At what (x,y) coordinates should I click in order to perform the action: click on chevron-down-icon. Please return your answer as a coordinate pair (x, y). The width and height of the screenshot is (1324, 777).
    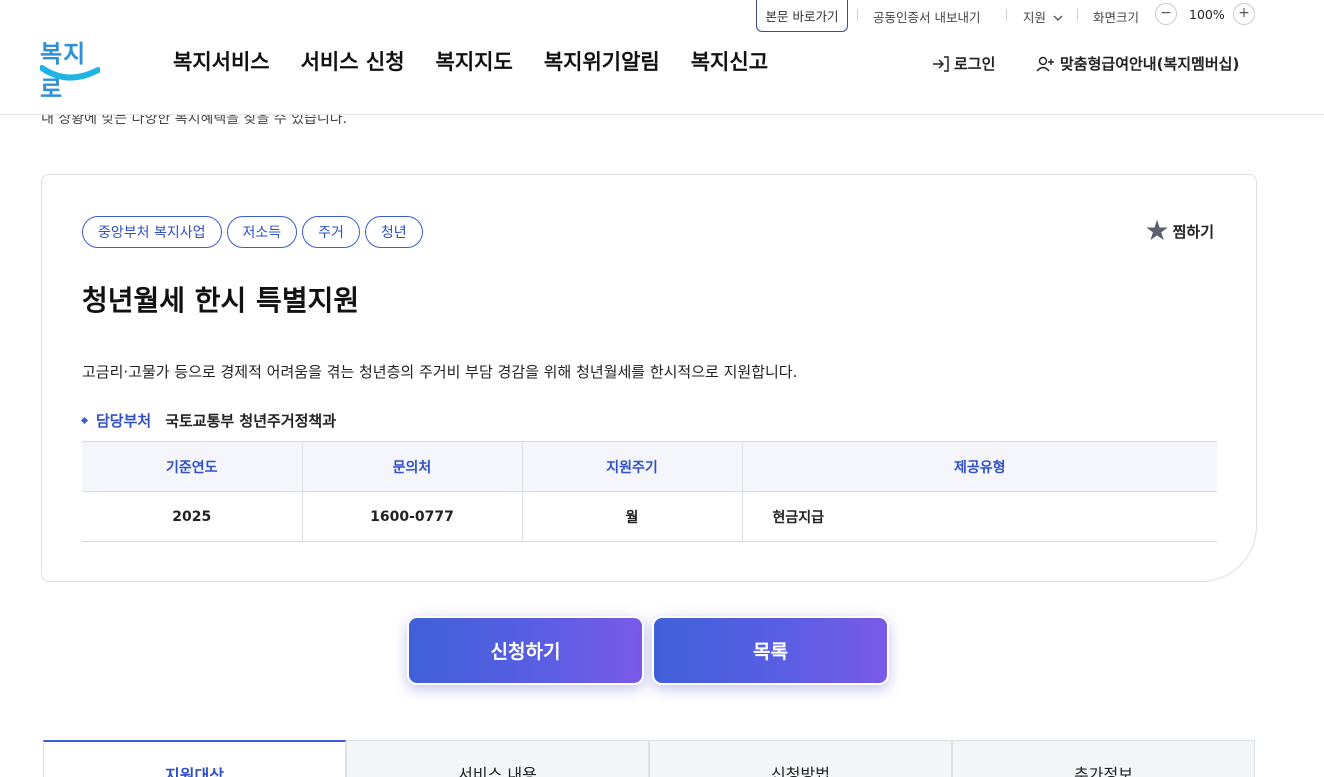
    Looking at the image, I should click on (1058, 17).